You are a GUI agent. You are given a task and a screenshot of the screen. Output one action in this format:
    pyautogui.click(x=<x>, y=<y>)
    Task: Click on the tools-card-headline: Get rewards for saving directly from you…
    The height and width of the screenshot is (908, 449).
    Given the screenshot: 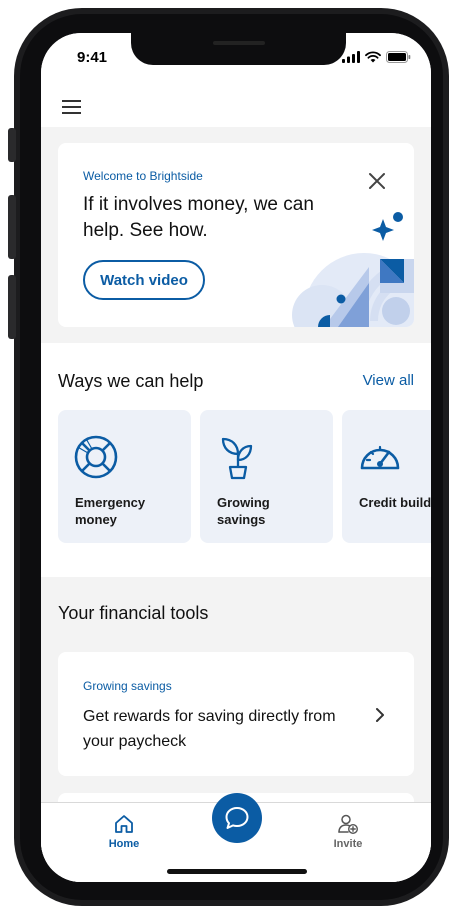 What is the action you would take?
    pyautogui.click(x=209, y=729)
    